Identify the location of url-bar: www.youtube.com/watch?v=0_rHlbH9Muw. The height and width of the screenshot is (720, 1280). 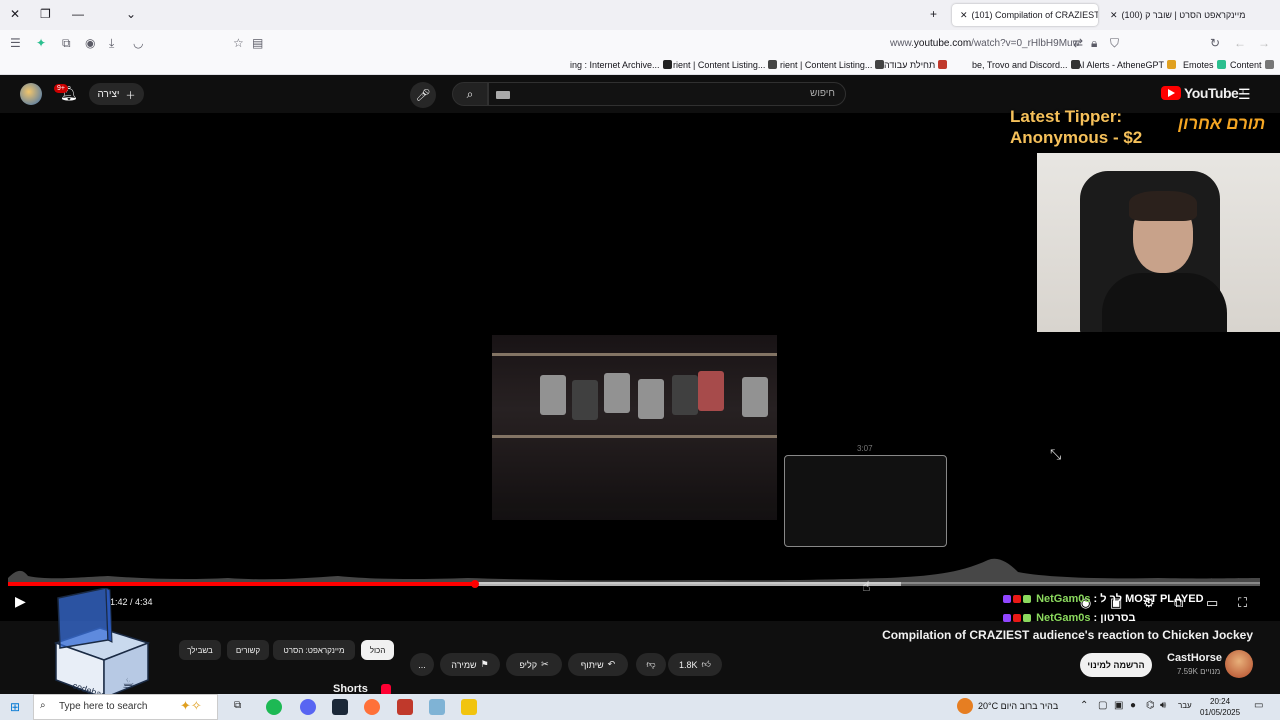
(985, 43).